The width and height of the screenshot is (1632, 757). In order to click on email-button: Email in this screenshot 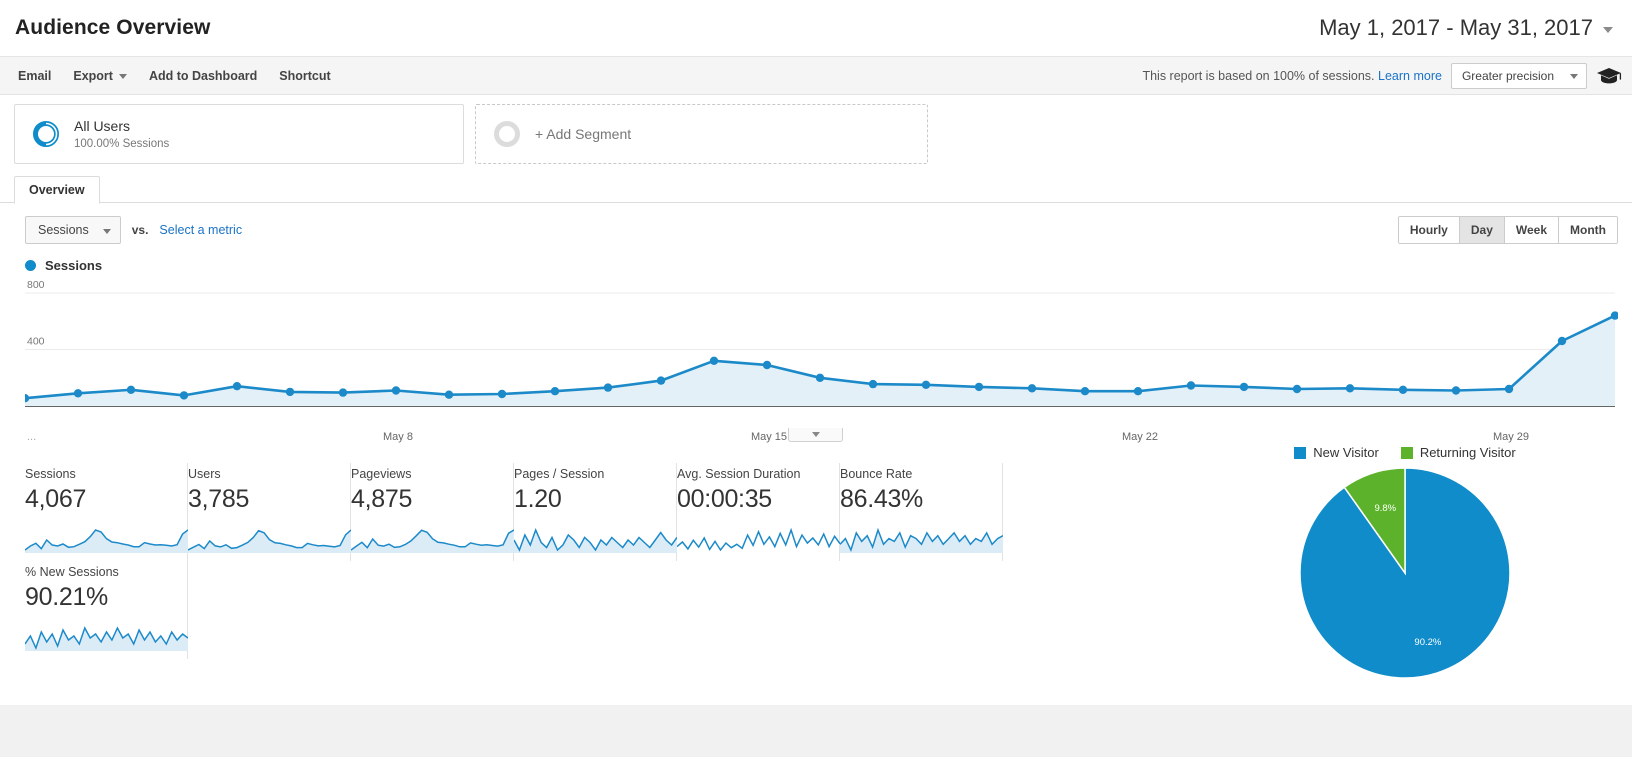, I will do `click(38, 76)`.